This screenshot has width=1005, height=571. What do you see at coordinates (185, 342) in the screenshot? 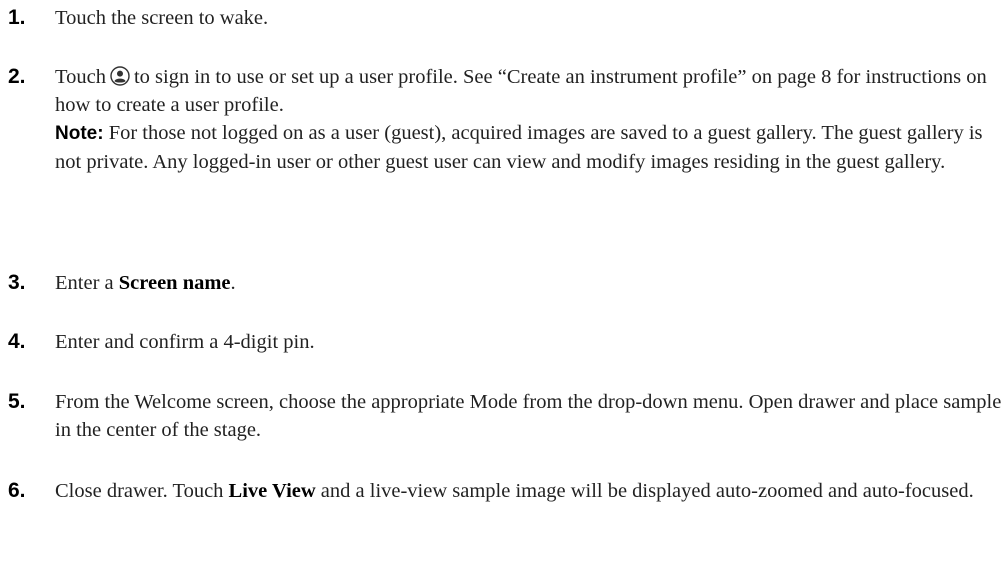
I see `step-text: Enter and confirm a 4-digit pin.` at bounding box center [185, 342].